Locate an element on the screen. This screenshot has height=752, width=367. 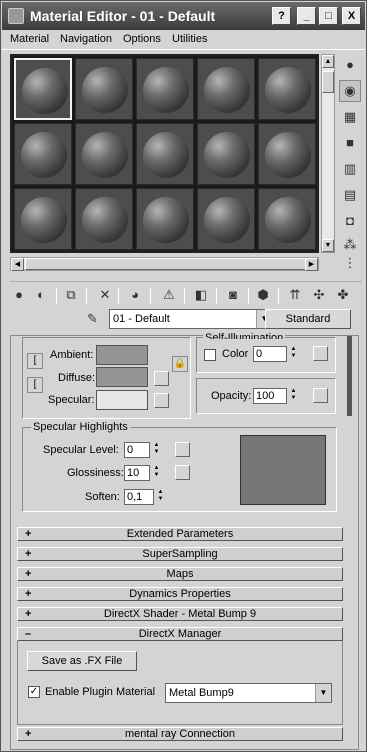
put-to-scene-icon: ◐ is located at coordinates (41, 295).